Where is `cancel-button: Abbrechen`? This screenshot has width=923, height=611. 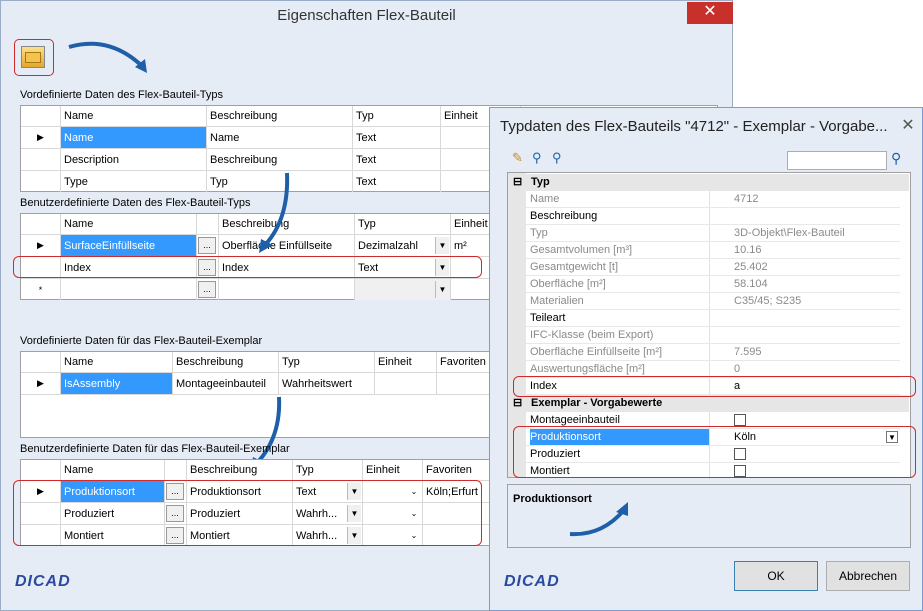
cancel-button: Abbrechen is located at coordinates (868, 576).